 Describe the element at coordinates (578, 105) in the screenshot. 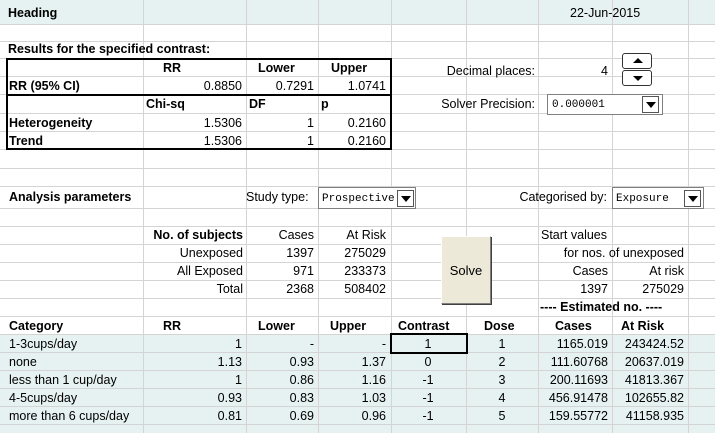

I see `solver-precision-value: 0.000001` at that location.